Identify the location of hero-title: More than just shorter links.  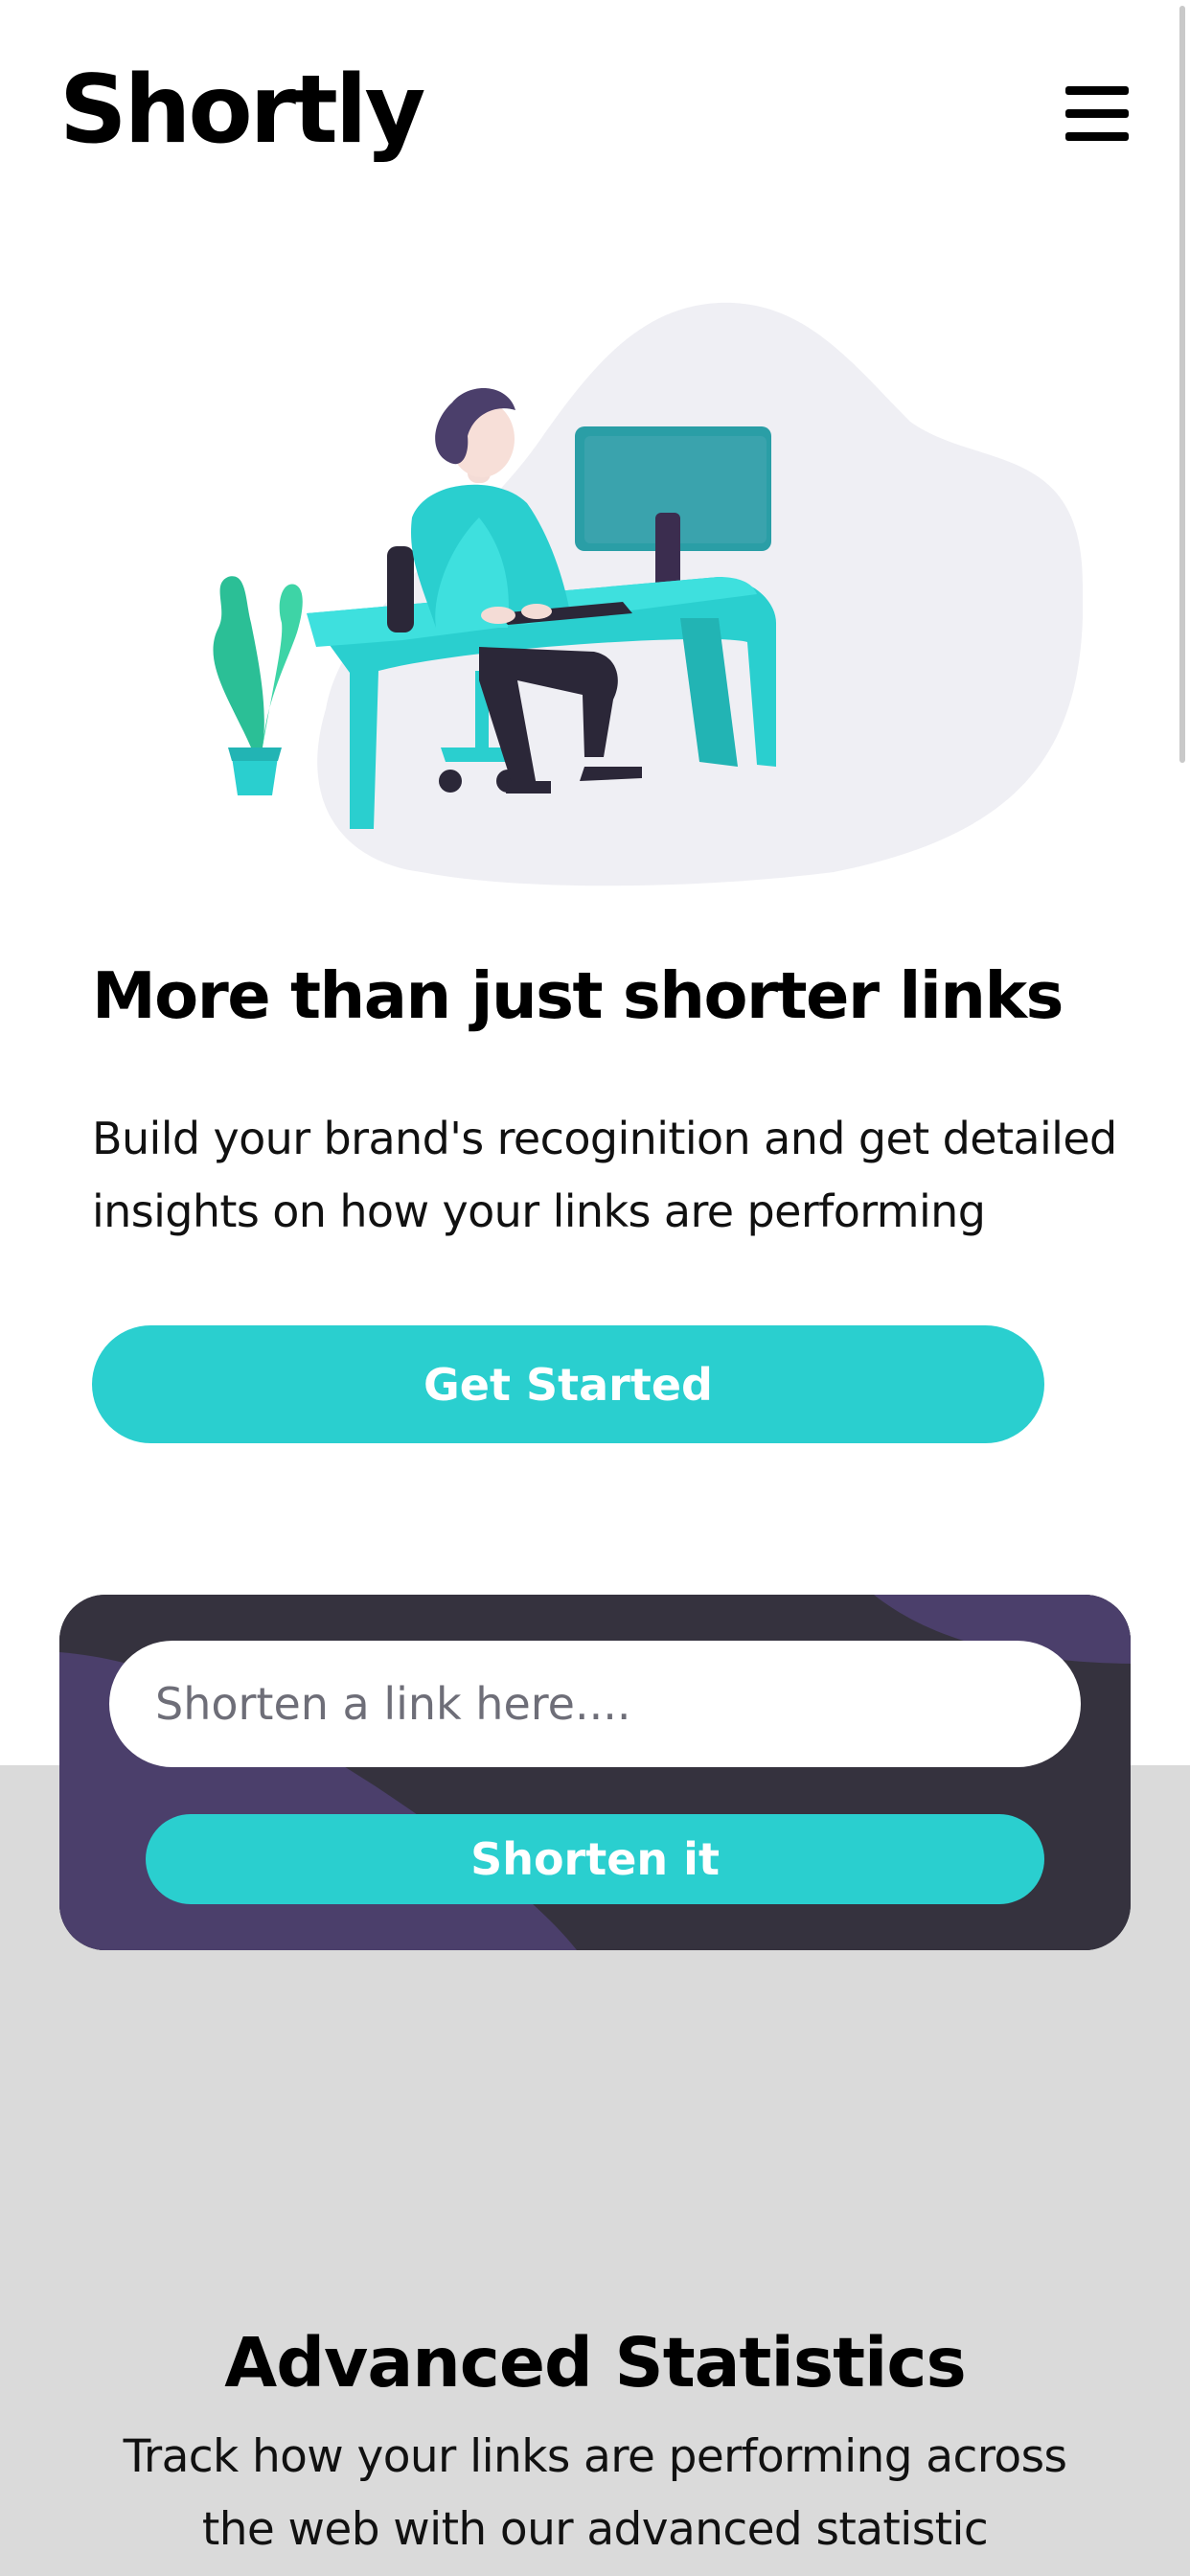
(578, 996).